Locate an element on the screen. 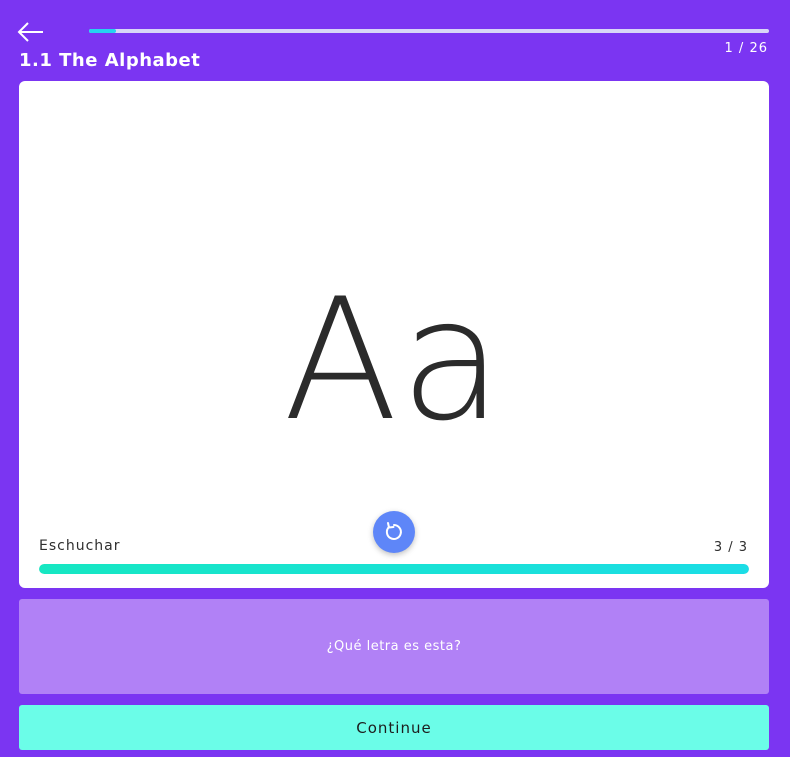 The width and height of the screenshot is (790, 757). listen-label: Eschuchar is located at coordinates (80, 546).